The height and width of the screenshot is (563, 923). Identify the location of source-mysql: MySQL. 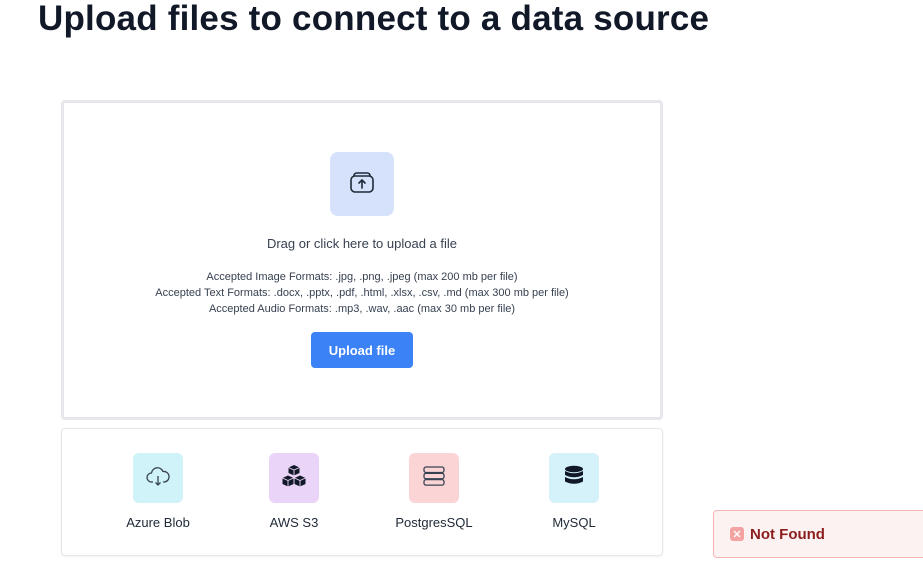
(574, 491).